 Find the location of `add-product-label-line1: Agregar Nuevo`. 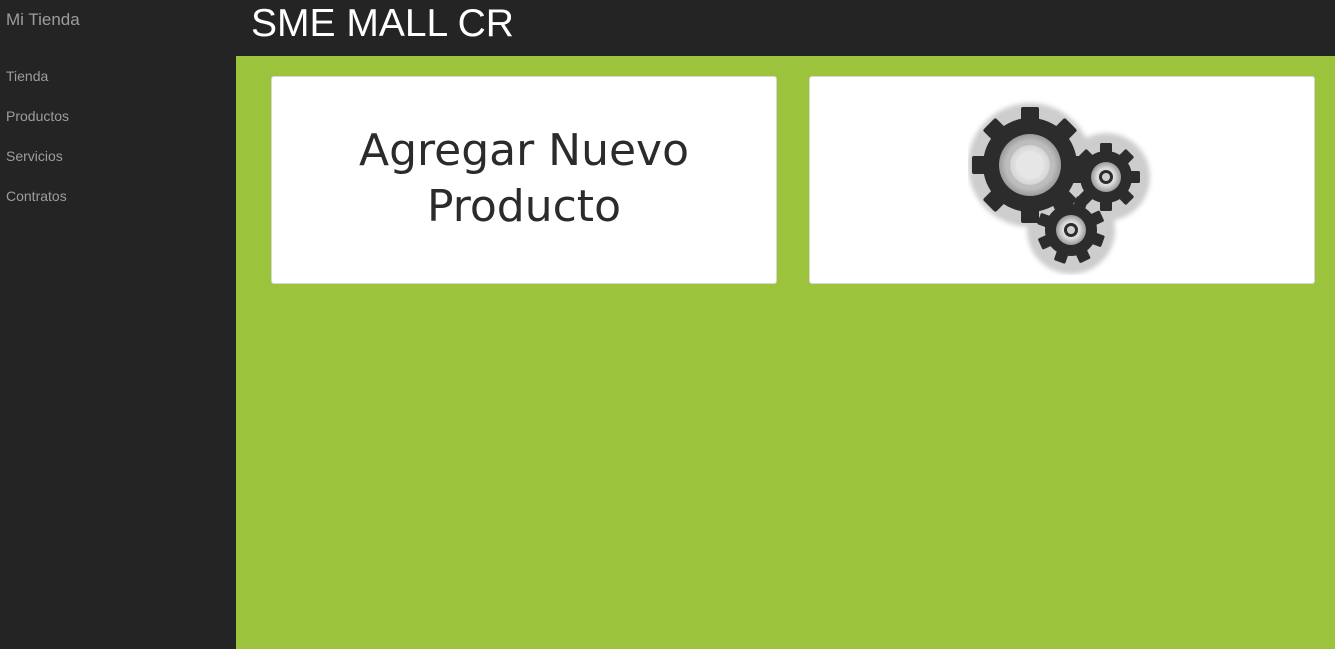

add-product-label-line1: Agregar Nuevo is located at coordinates (524, 150).